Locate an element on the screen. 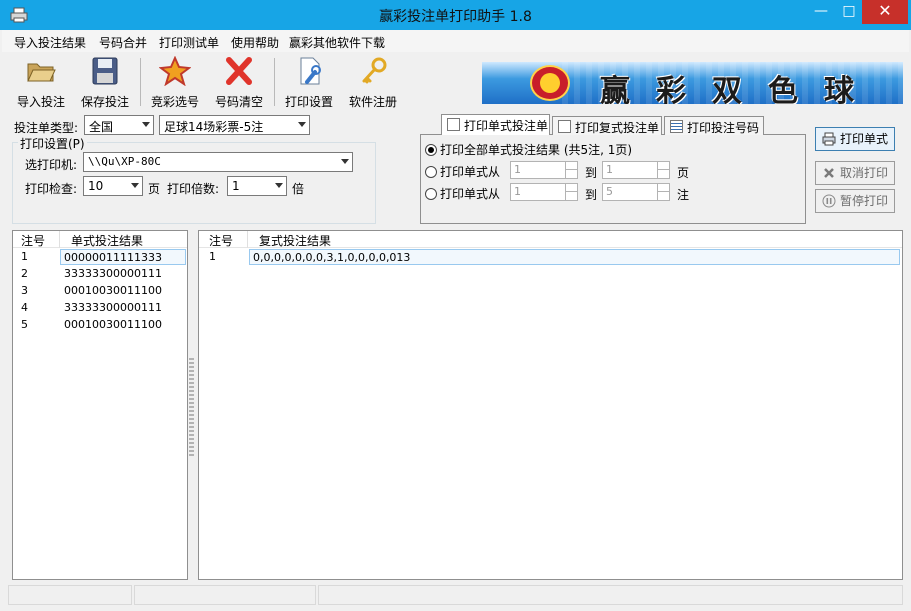 The width and height of the screenshot is (911, 611). row-result: 33333300000111 is located at coordinates (113, 307).